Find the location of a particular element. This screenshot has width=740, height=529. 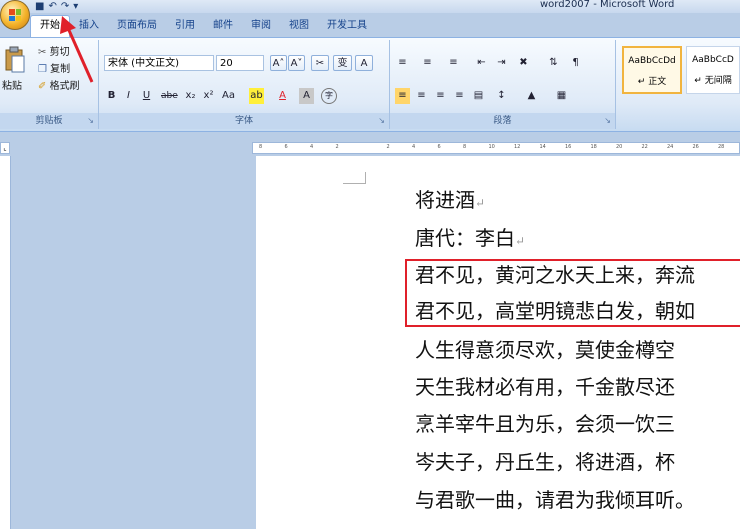

quick-access-toolbar: ■ ↶ ↷ ▾ is located at coordinates (56, 6).